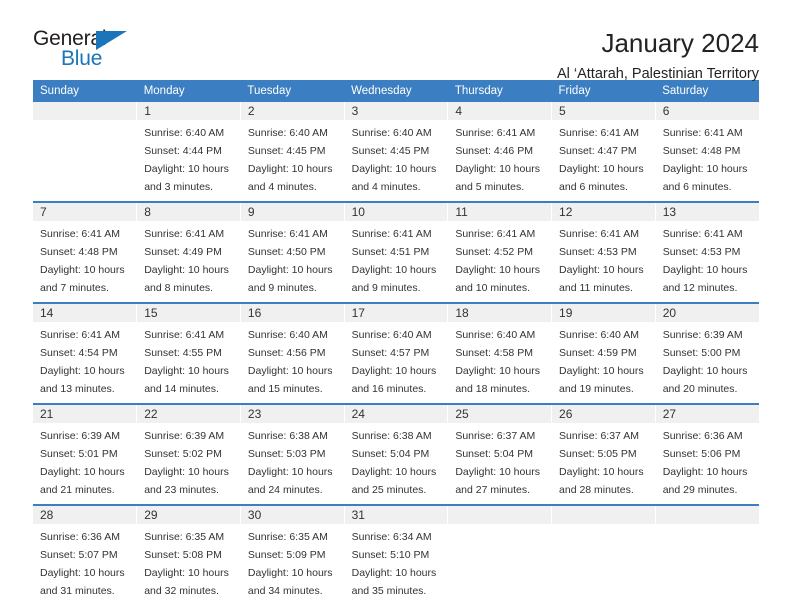 This screenshot has height=612, width=792. Describe the element at coordinates (603, 212) in the screenshot. I see `day-number: 12` at that location.